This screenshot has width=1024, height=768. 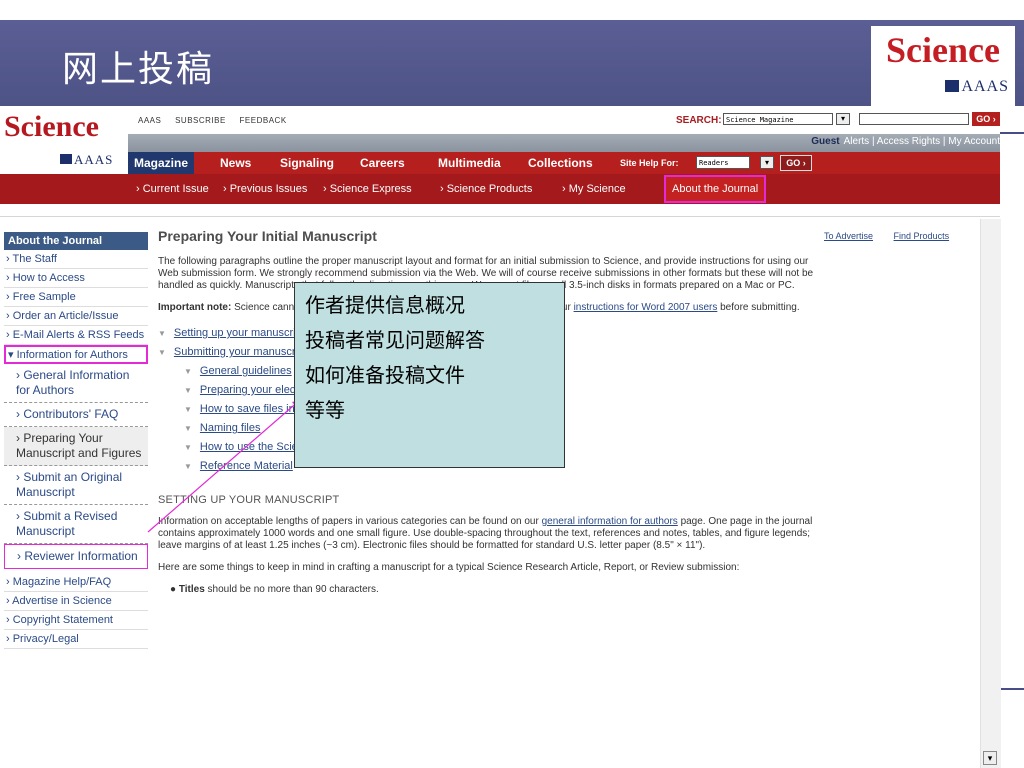 What do you see at coordinates (265, 189) in the screenshot?
I see `subnav-previous-issues: › Previous Issues` at bounding box center [265, 189].